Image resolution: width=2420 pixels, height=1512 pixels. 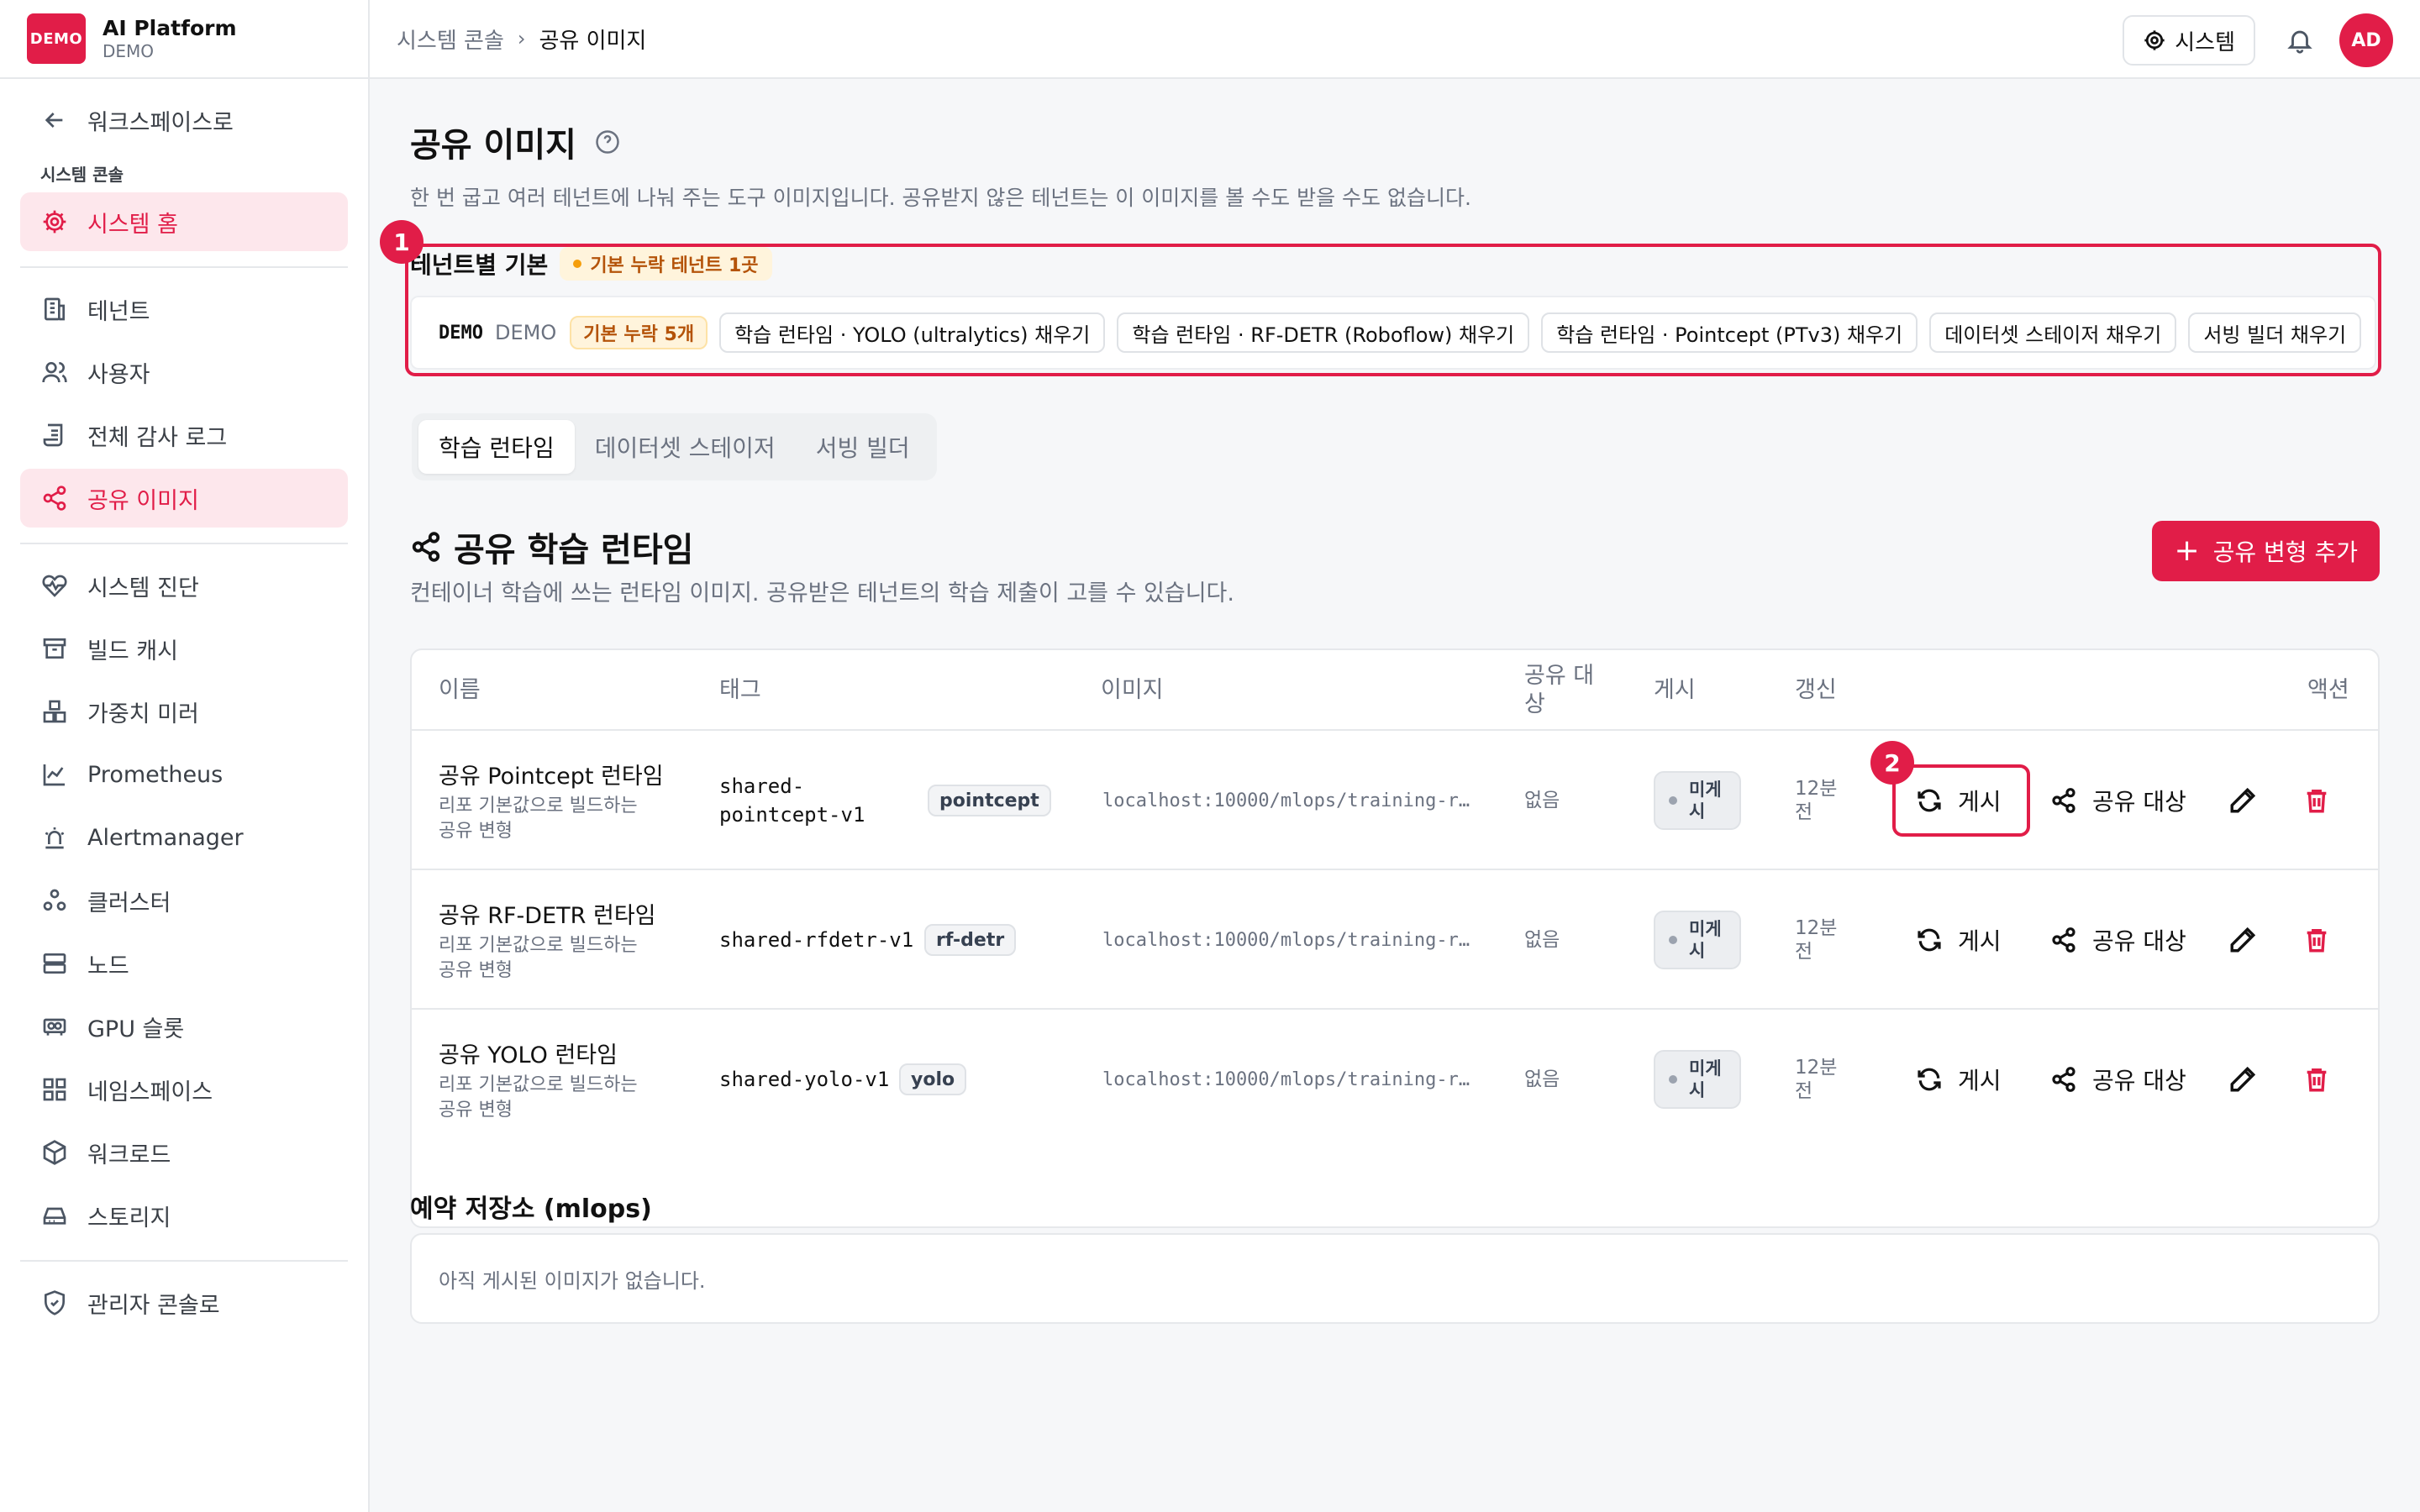 What do you see at coordinates (184, 774) in the screenshot?
I see `sidebar-item-prometheus: Prometheus` at bounding box center [184, 774].